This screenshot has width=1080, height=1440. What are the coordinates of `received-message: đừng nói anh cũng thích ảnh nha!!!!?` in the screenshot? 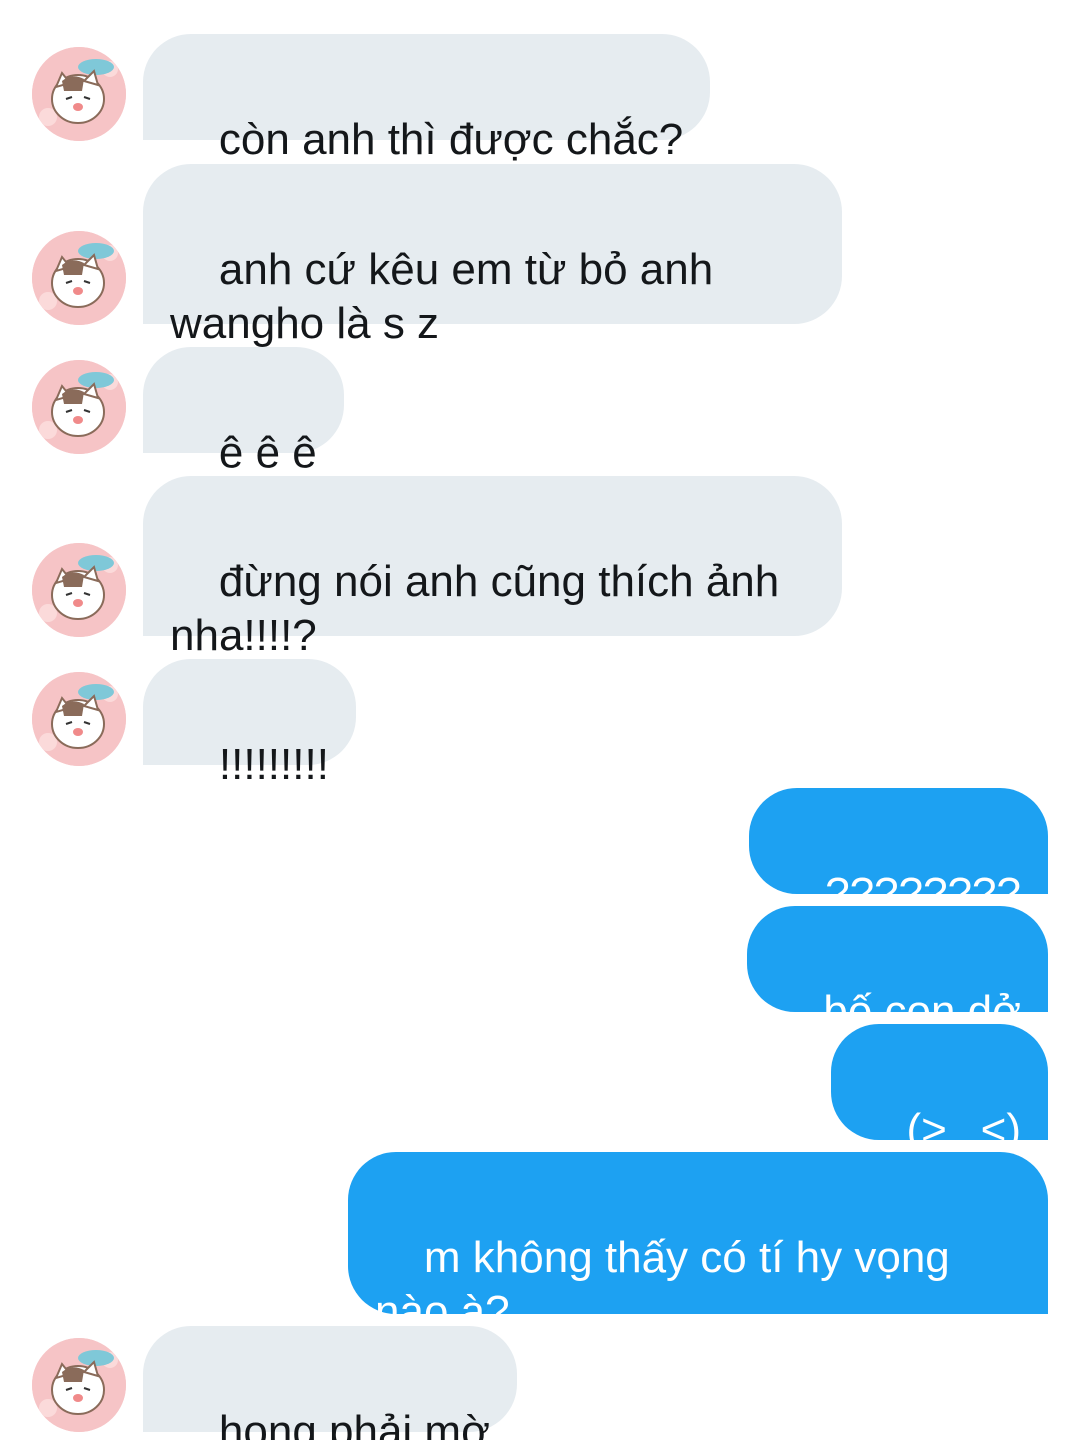 It's located at (492, 568).